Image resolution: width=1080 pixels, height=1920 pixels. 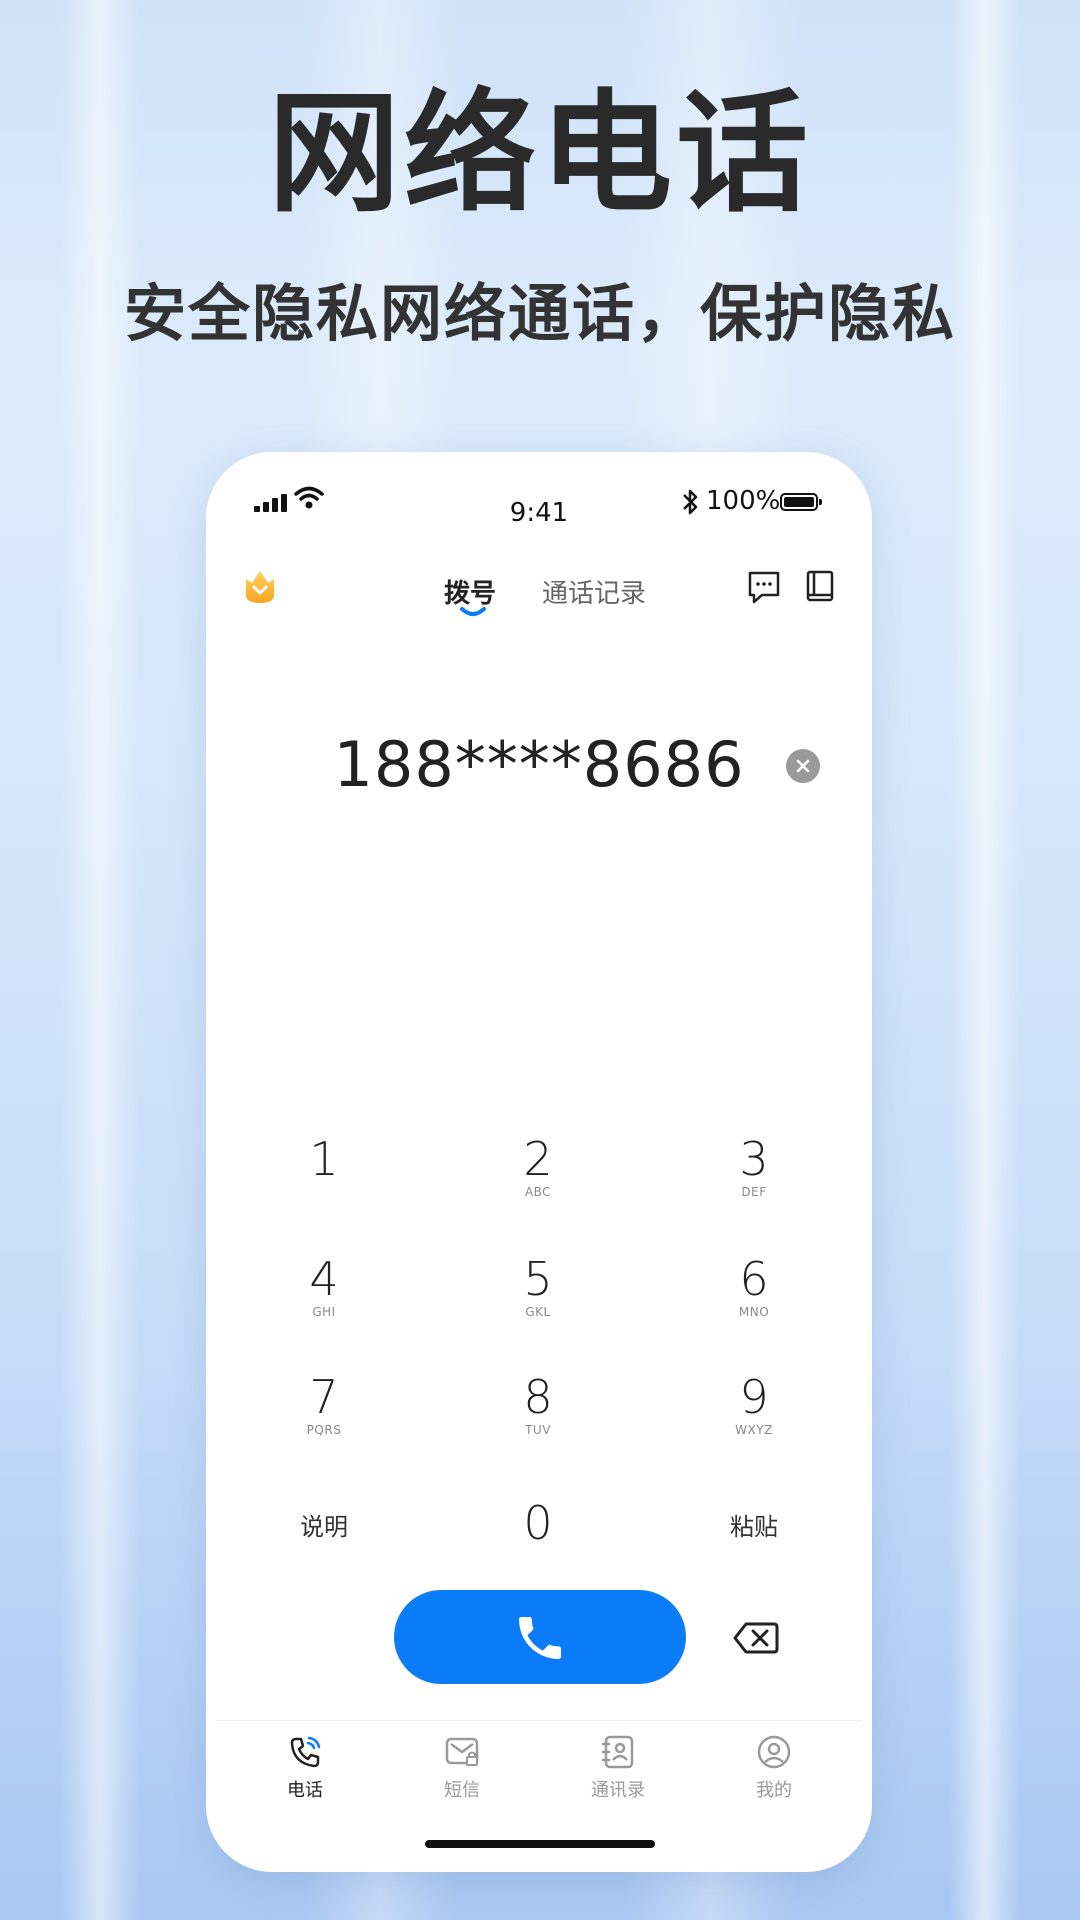 What do you see at coordinates (324, 1182) in the screenshot?
I see `dial-key-1: 1` at bounding box center [324, 1182].